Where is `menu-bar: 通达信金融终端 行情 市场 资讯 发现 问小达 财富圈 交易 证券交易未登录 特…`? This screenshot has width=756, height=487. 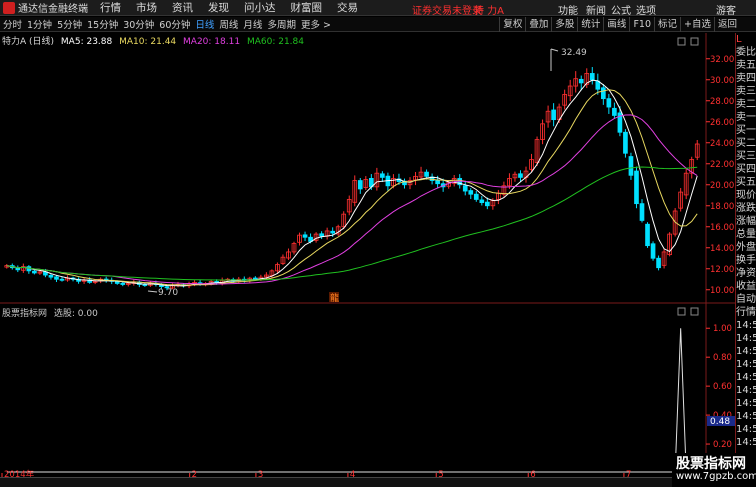 menu-bar: 通达信金融终端 行情 市场 资讯 发现 问小达 财富圈 交易 证券交易未登录 特… is located at coordinates (378, 8).